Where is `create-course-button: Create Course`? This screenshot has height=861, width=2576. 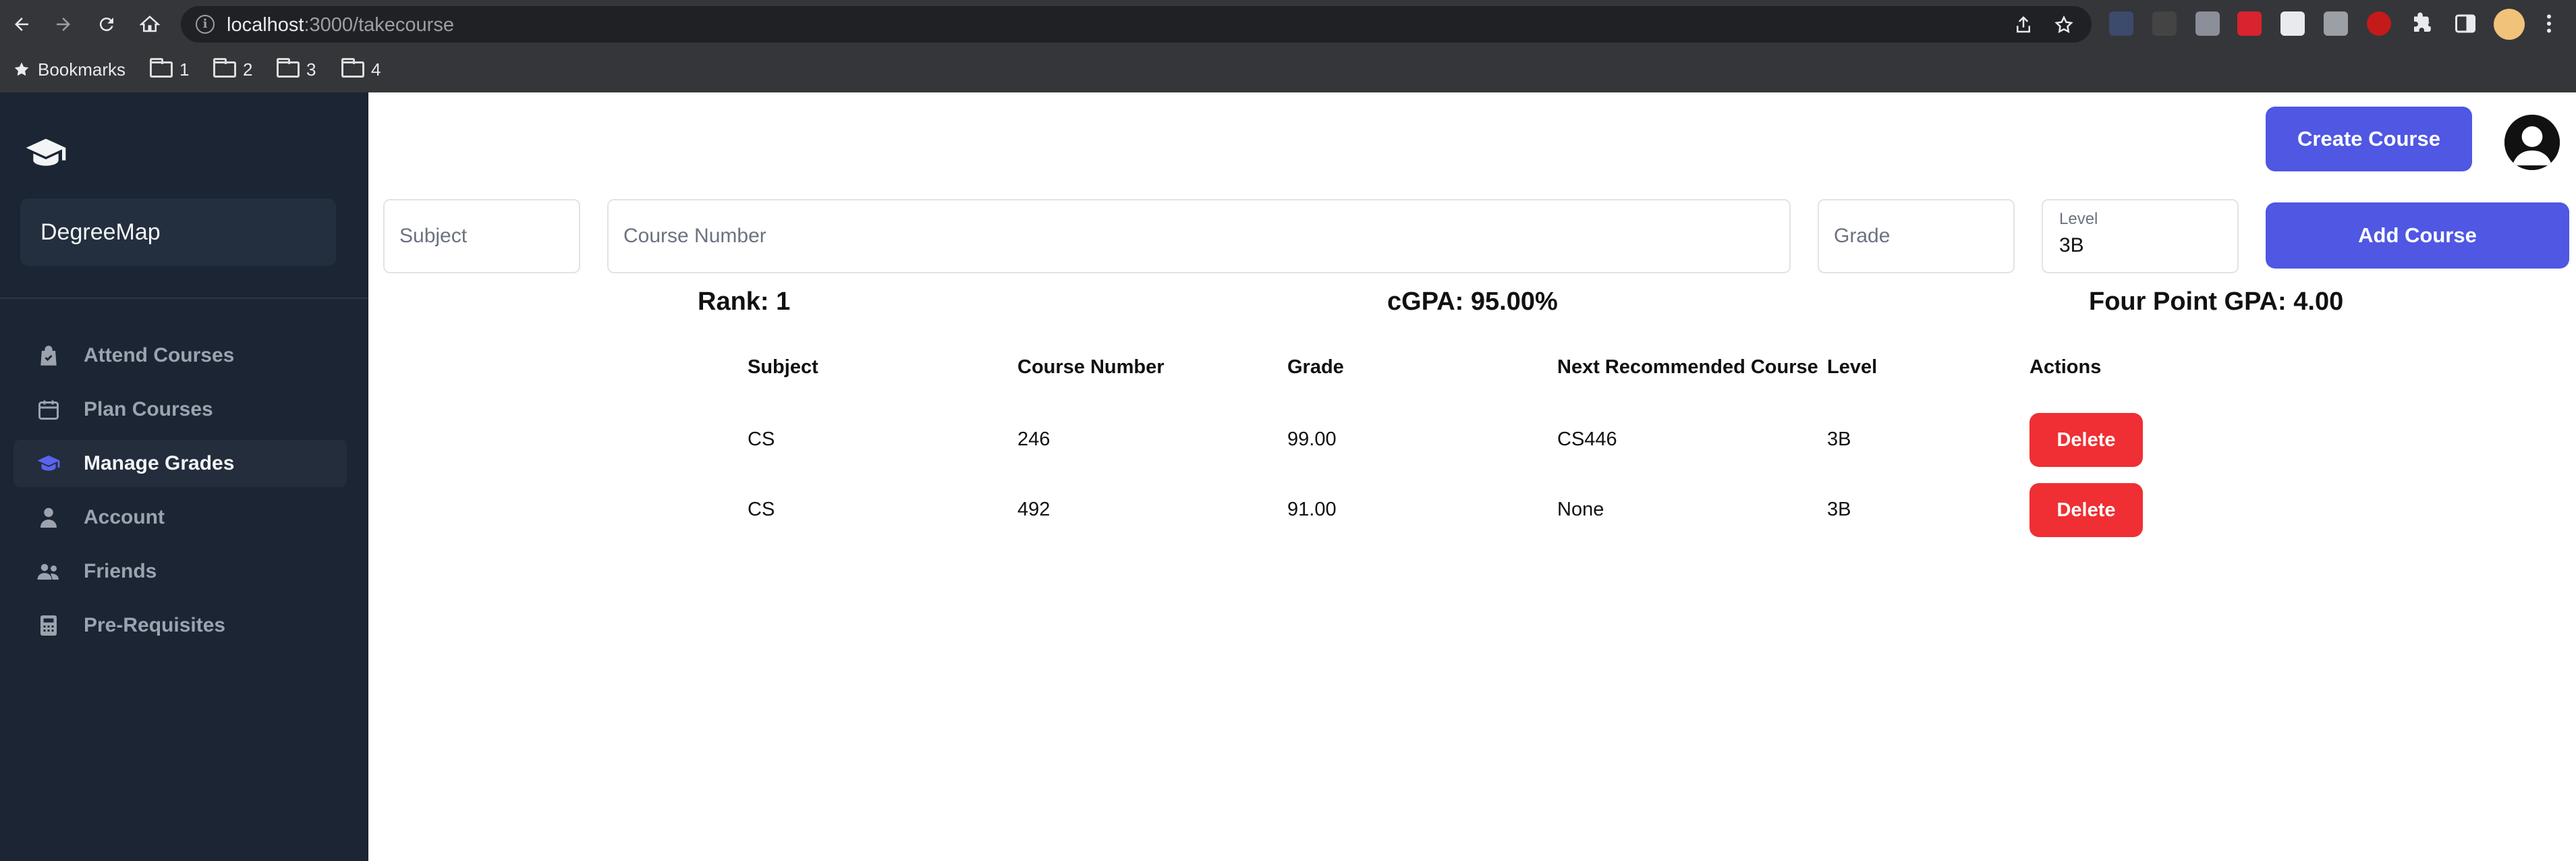
create-course-button: Create Course is located at coordinates (2369, 139).